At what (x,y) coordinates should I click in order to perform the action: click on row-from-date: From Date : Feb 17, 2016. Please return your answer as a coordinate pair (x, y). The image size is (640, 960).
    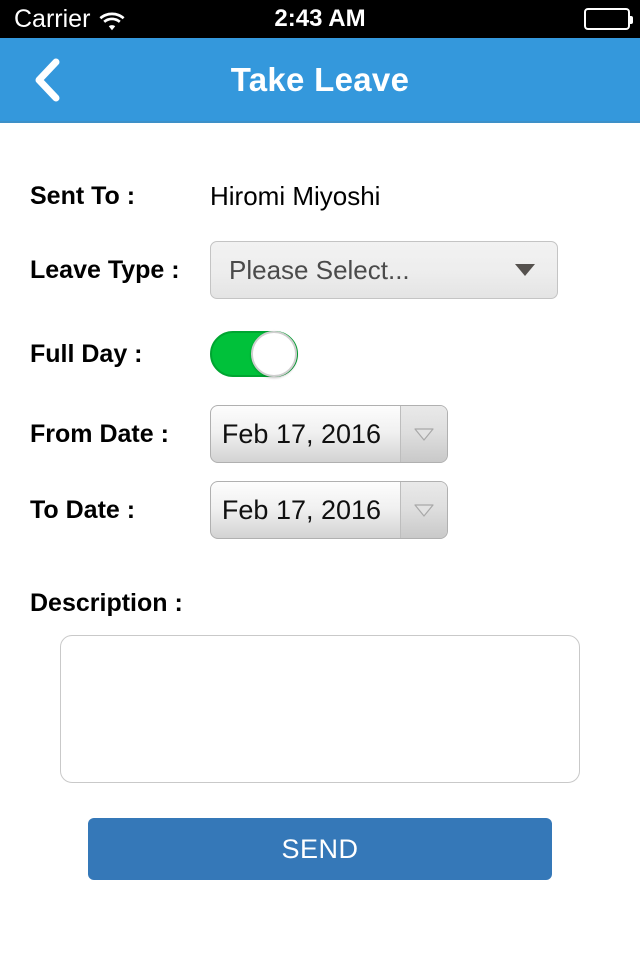
    Looking at the image, I should click on (320, 434).